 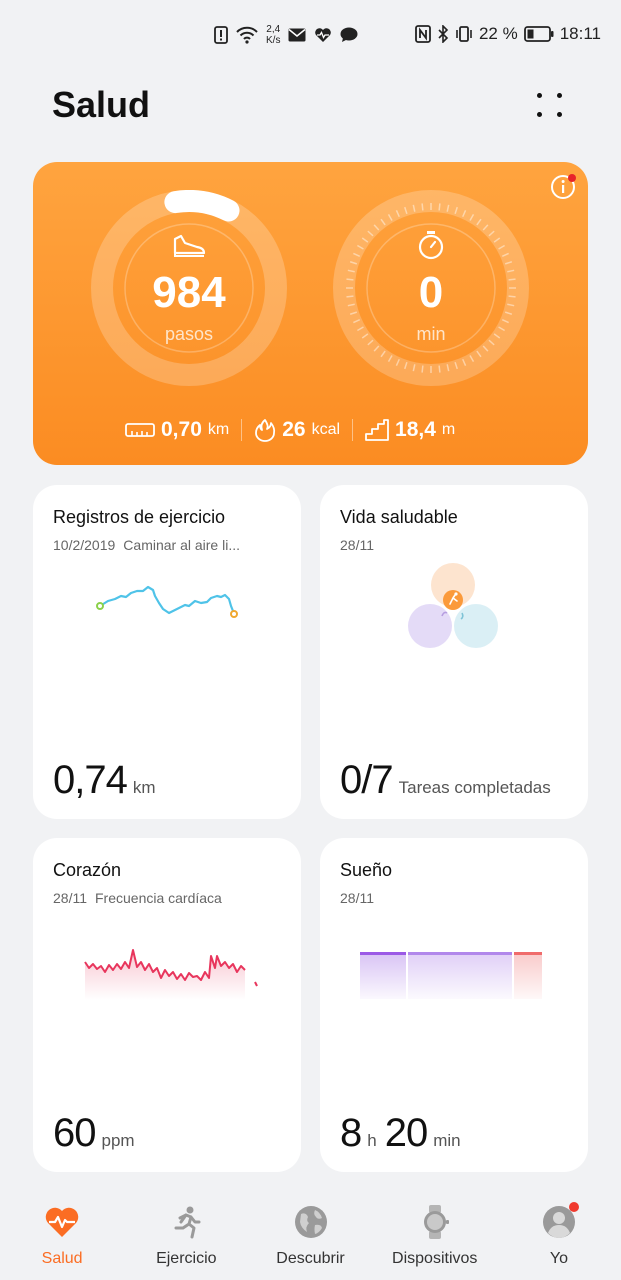 What do you see at coordinates (189, 334) in the screenshot?
I see `steps-unit: pasos` at bounding box center [189, 334].